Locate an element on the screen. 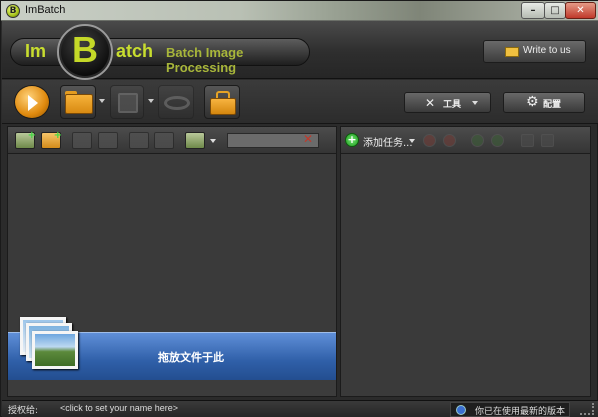 This screenshot has width=598, height=417. window-title: ImBatch is located at coordinates (45, 10).